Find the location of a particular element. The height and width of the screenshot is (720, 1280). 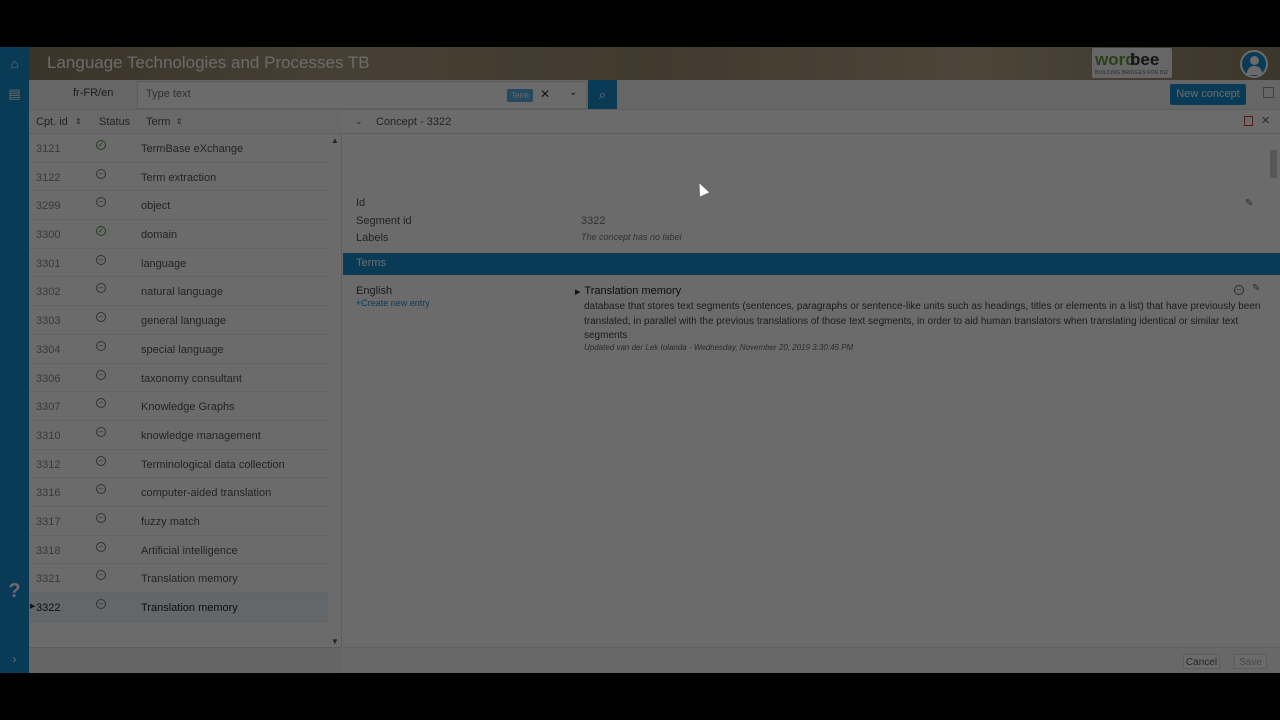

table-row: 3321 – Translation memory is located at coordinates (178, 578).